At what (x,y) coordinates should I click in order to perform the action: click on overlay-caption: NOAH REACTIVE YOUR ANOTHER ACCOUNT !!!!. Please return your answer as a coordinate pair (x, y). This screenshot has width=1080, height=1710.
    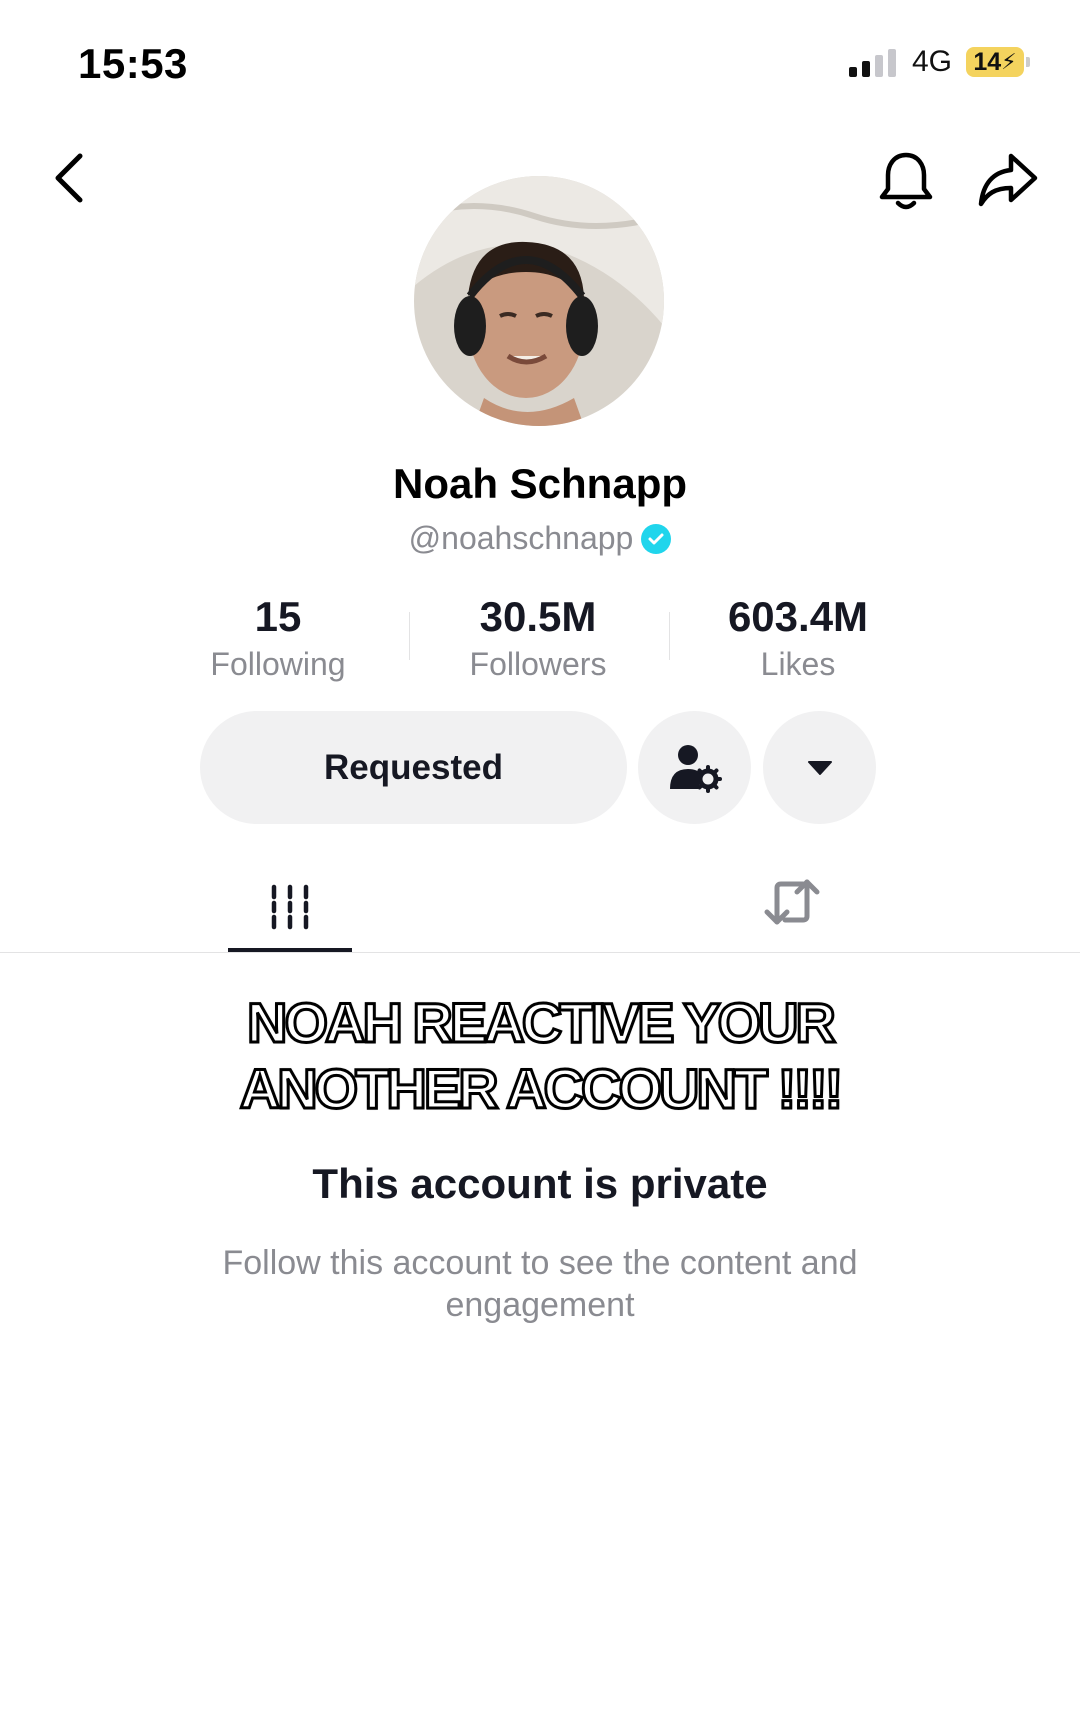
    Looking at the image, I should click on (540, 1056).